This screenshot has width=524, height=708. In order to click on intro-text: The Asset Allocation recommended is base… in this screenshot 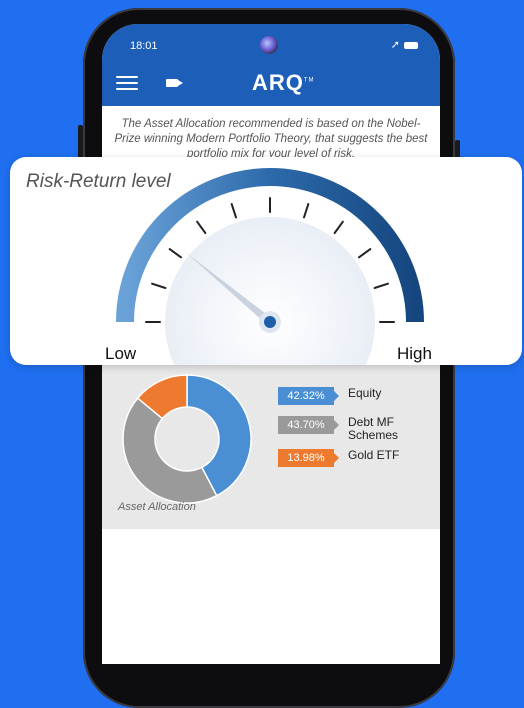, I will do `click(271, 139)`.